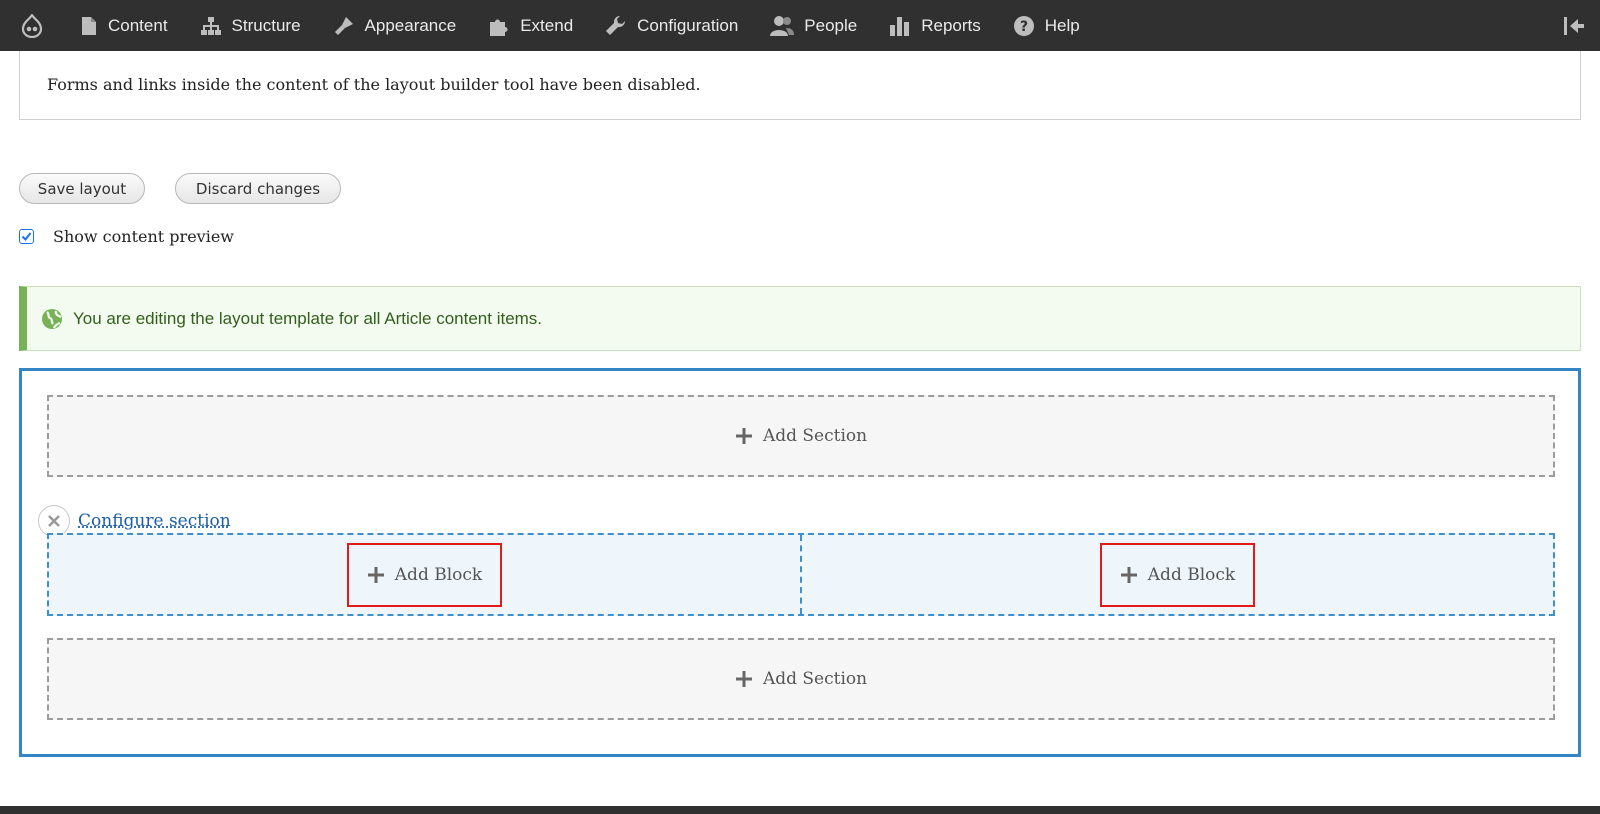 This screenshot has width=1600, height=814. I want to click on bar-chart-icon, so click(900, 26).